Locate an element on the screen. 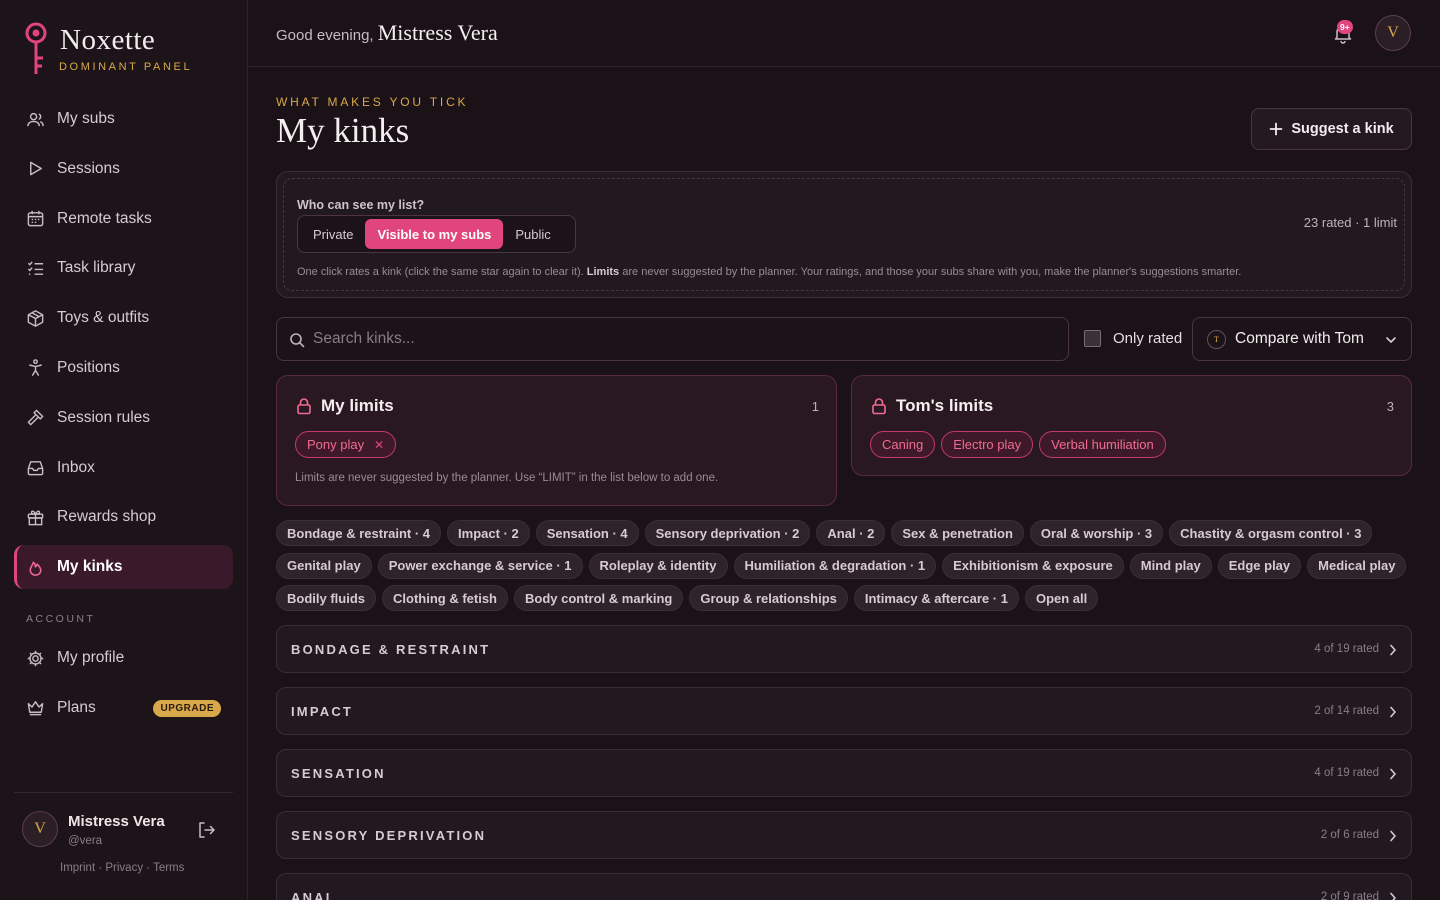  search-icon is located at coordinates (297, 340).